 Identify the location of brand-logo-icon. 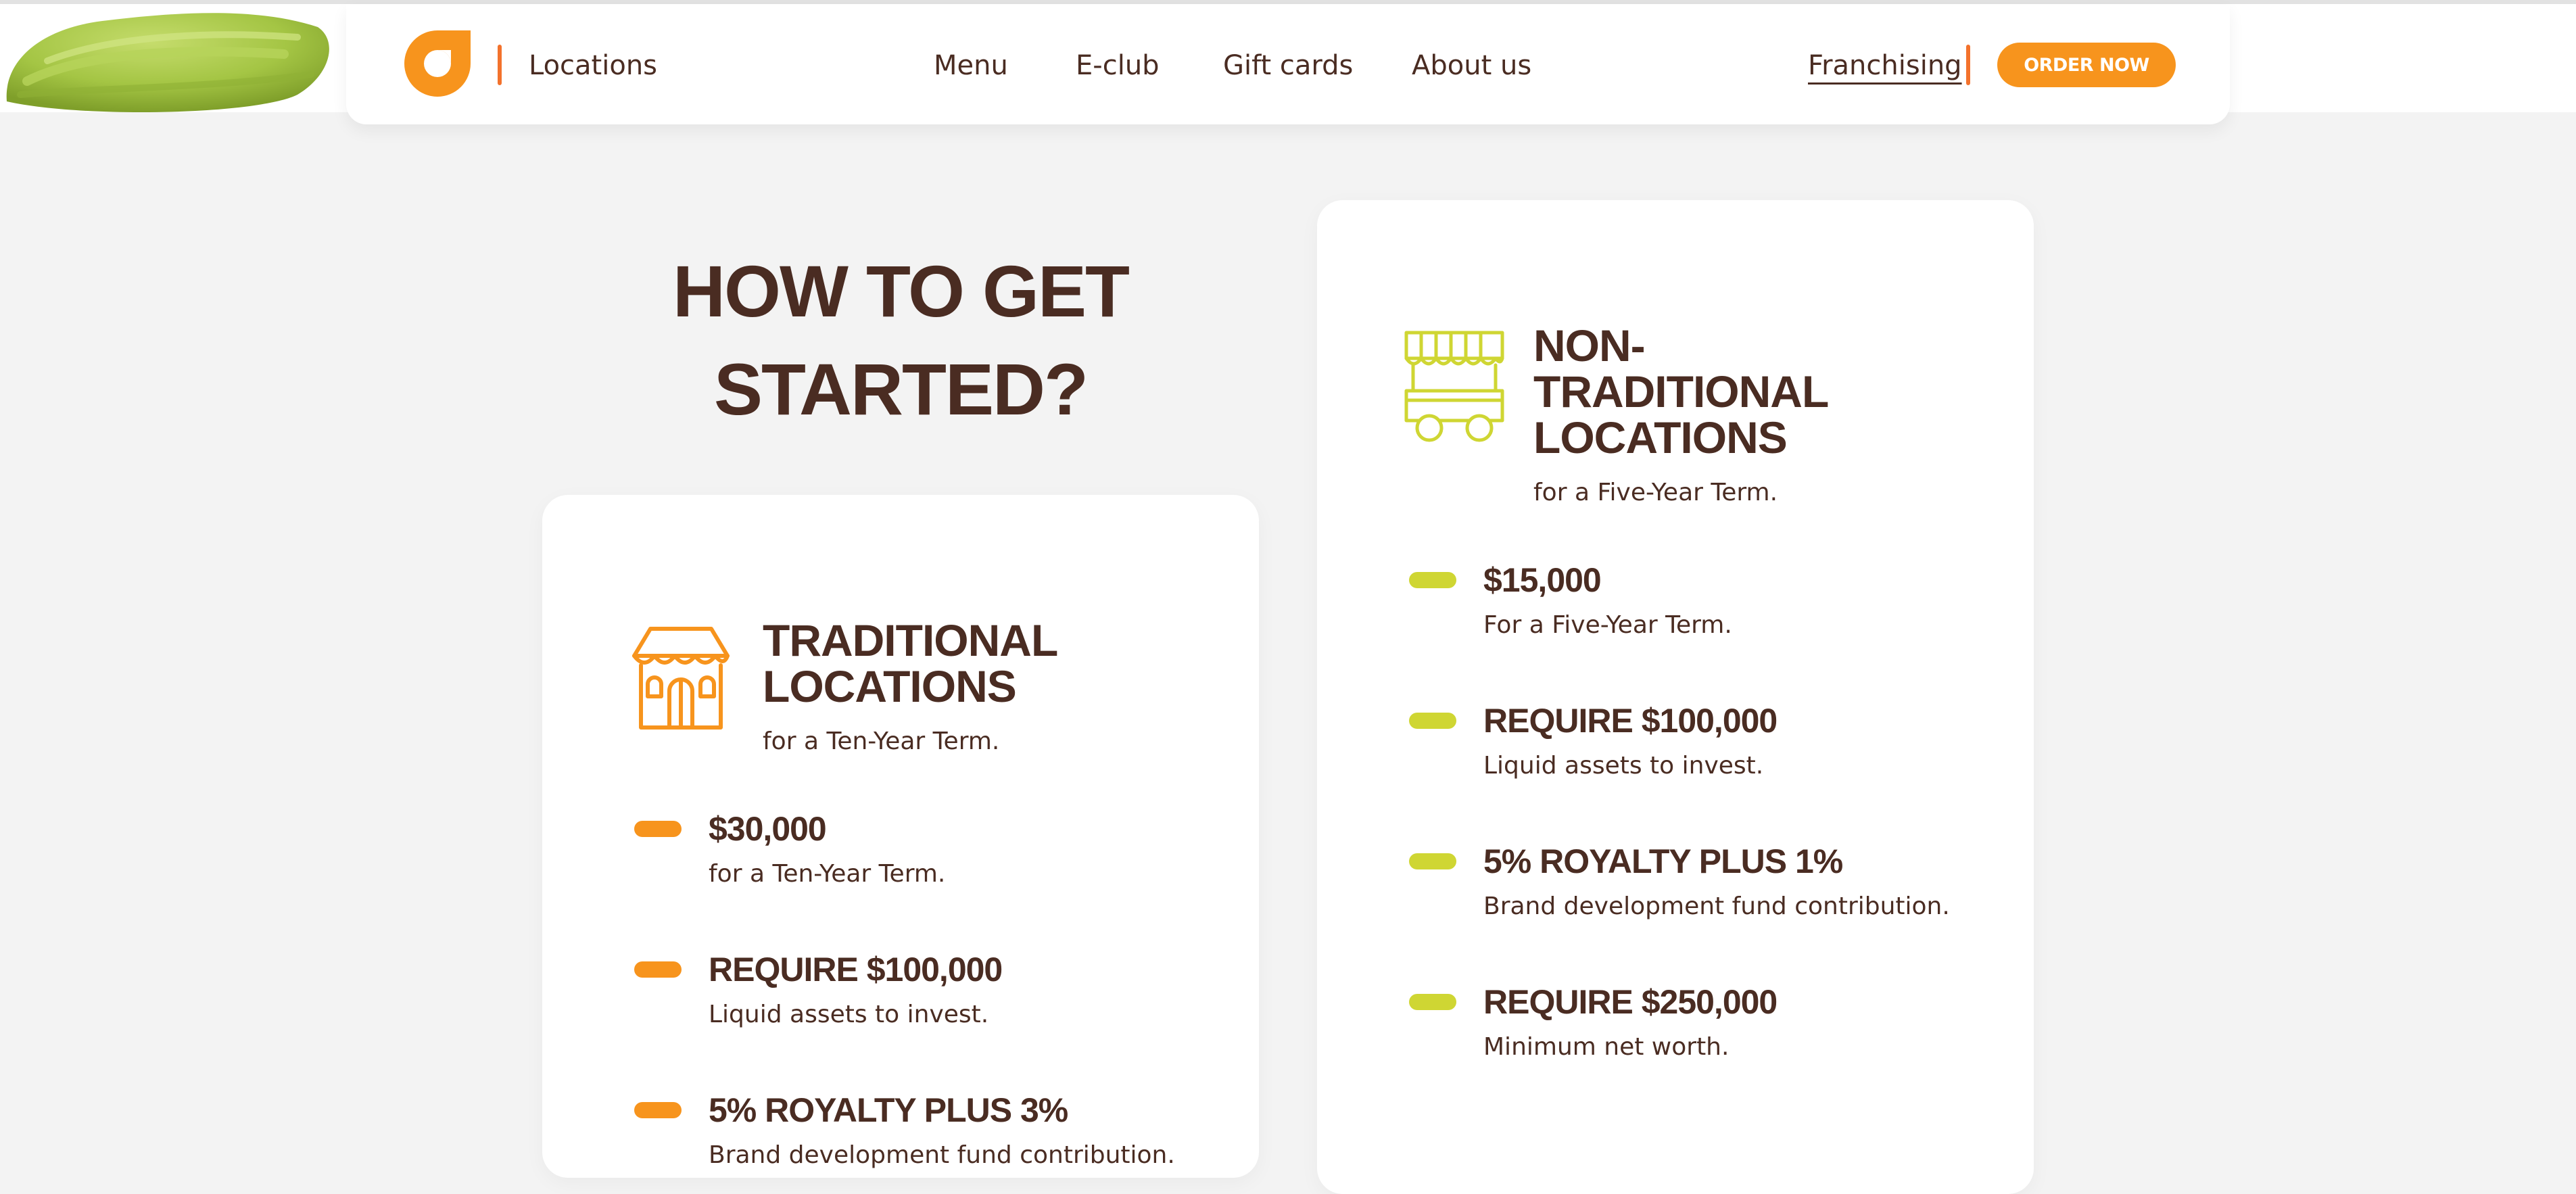
(437, 63).